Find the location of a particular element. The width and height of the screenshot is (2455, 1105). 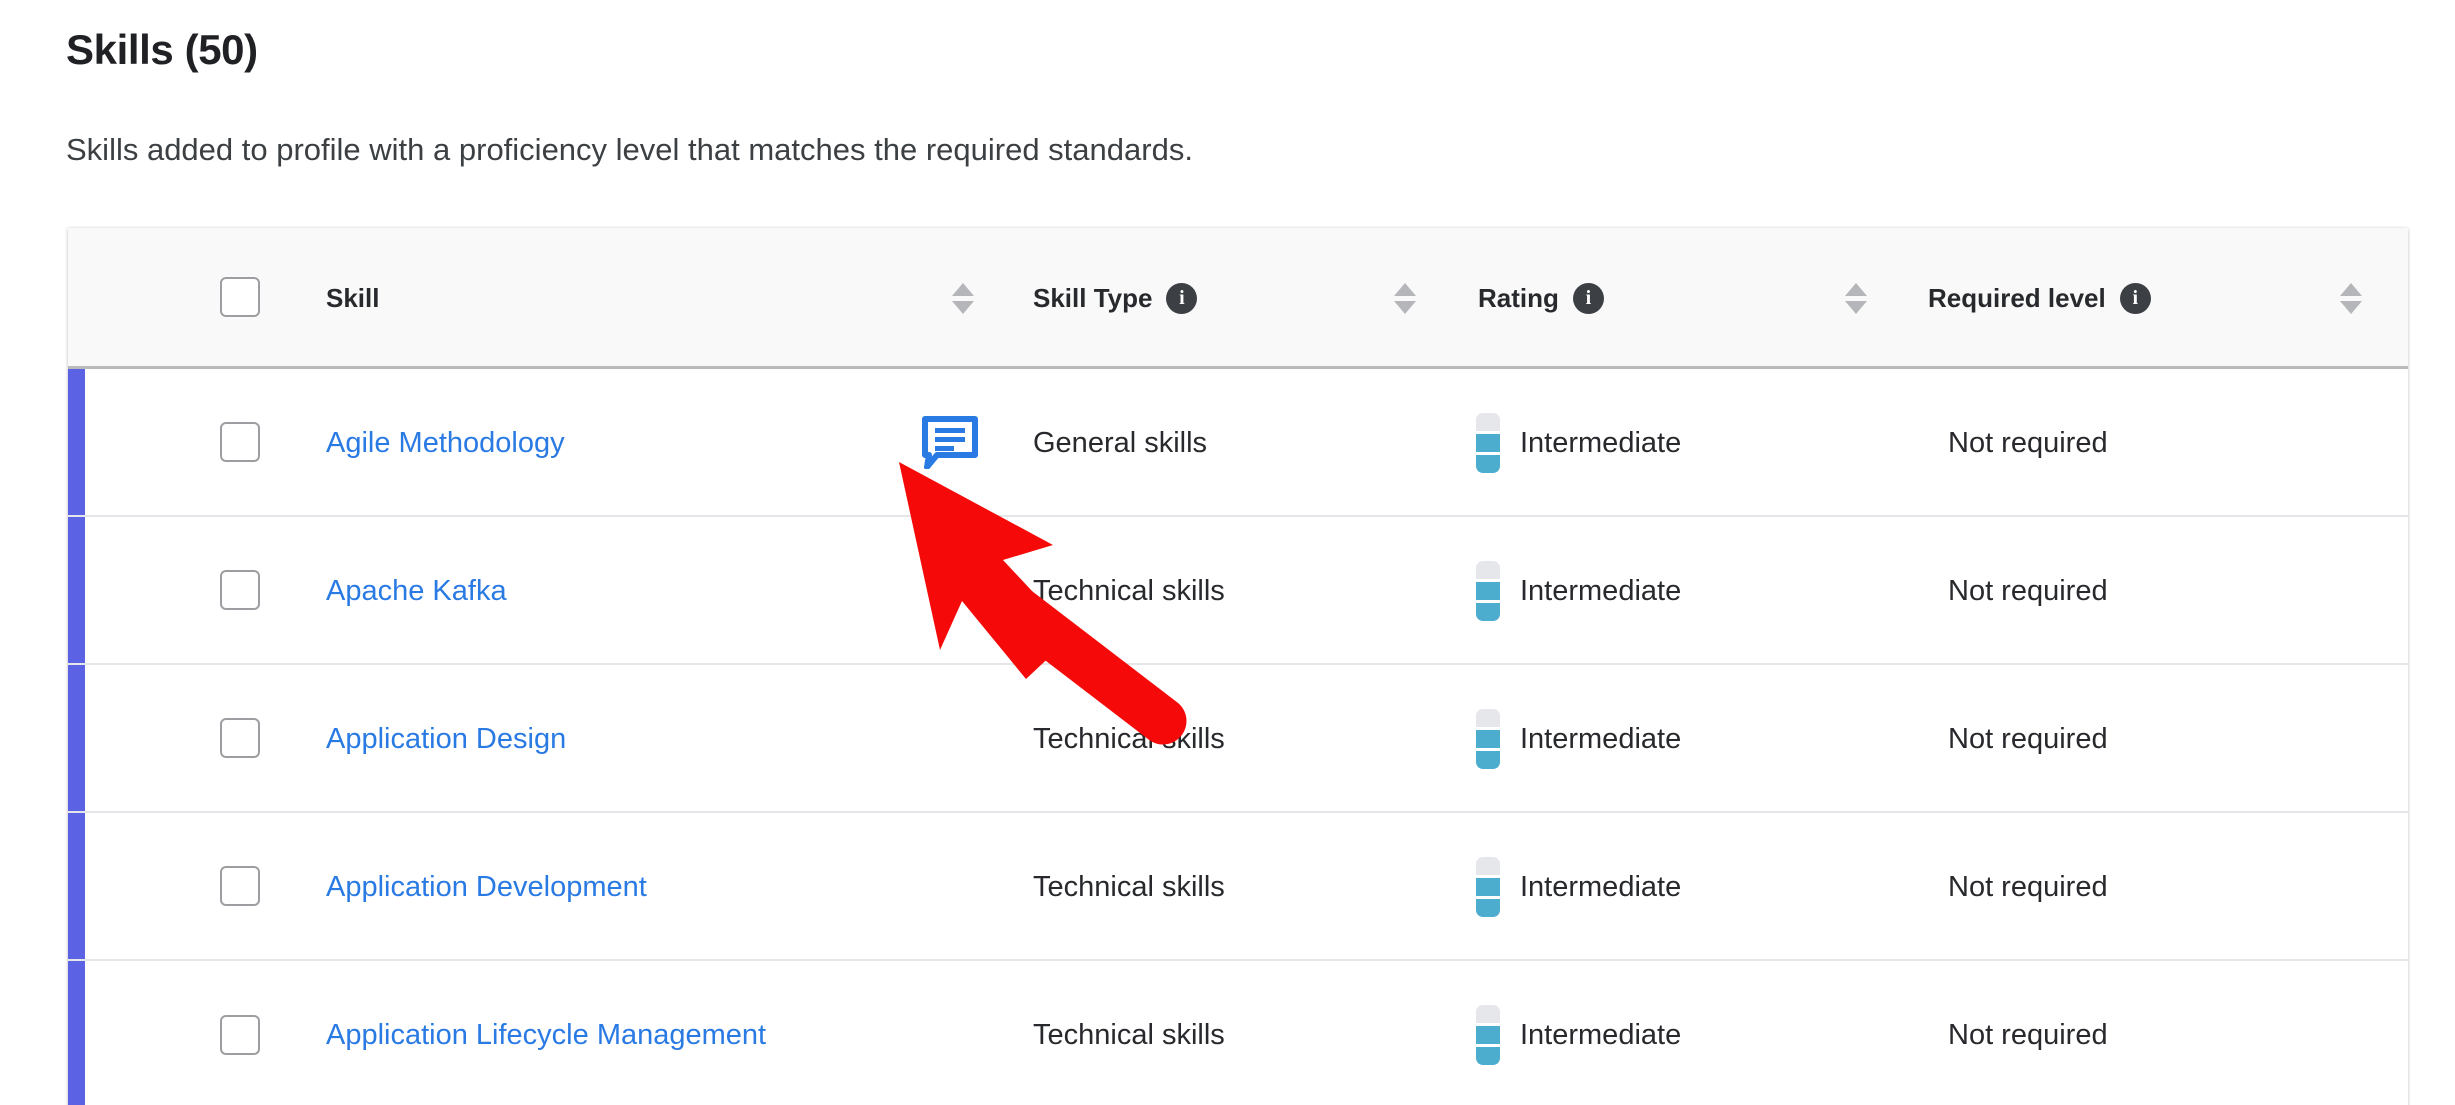

skill-link: Apache Kafka is located at coordinates (416, 591).